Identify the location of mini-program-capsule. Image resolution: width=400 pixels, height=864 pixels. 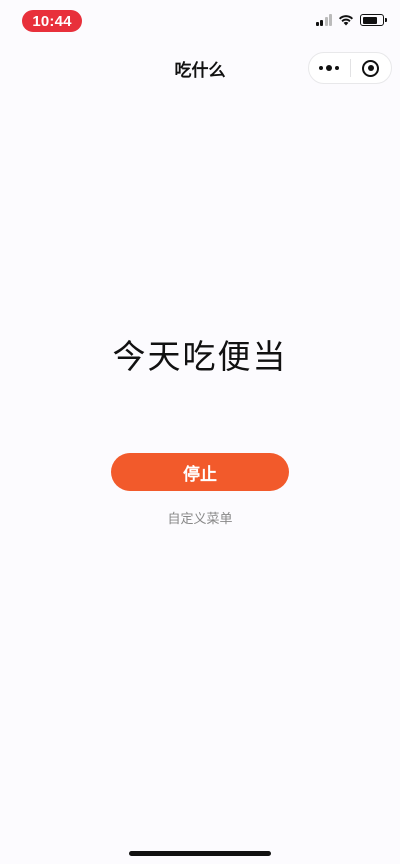
(350, 68).